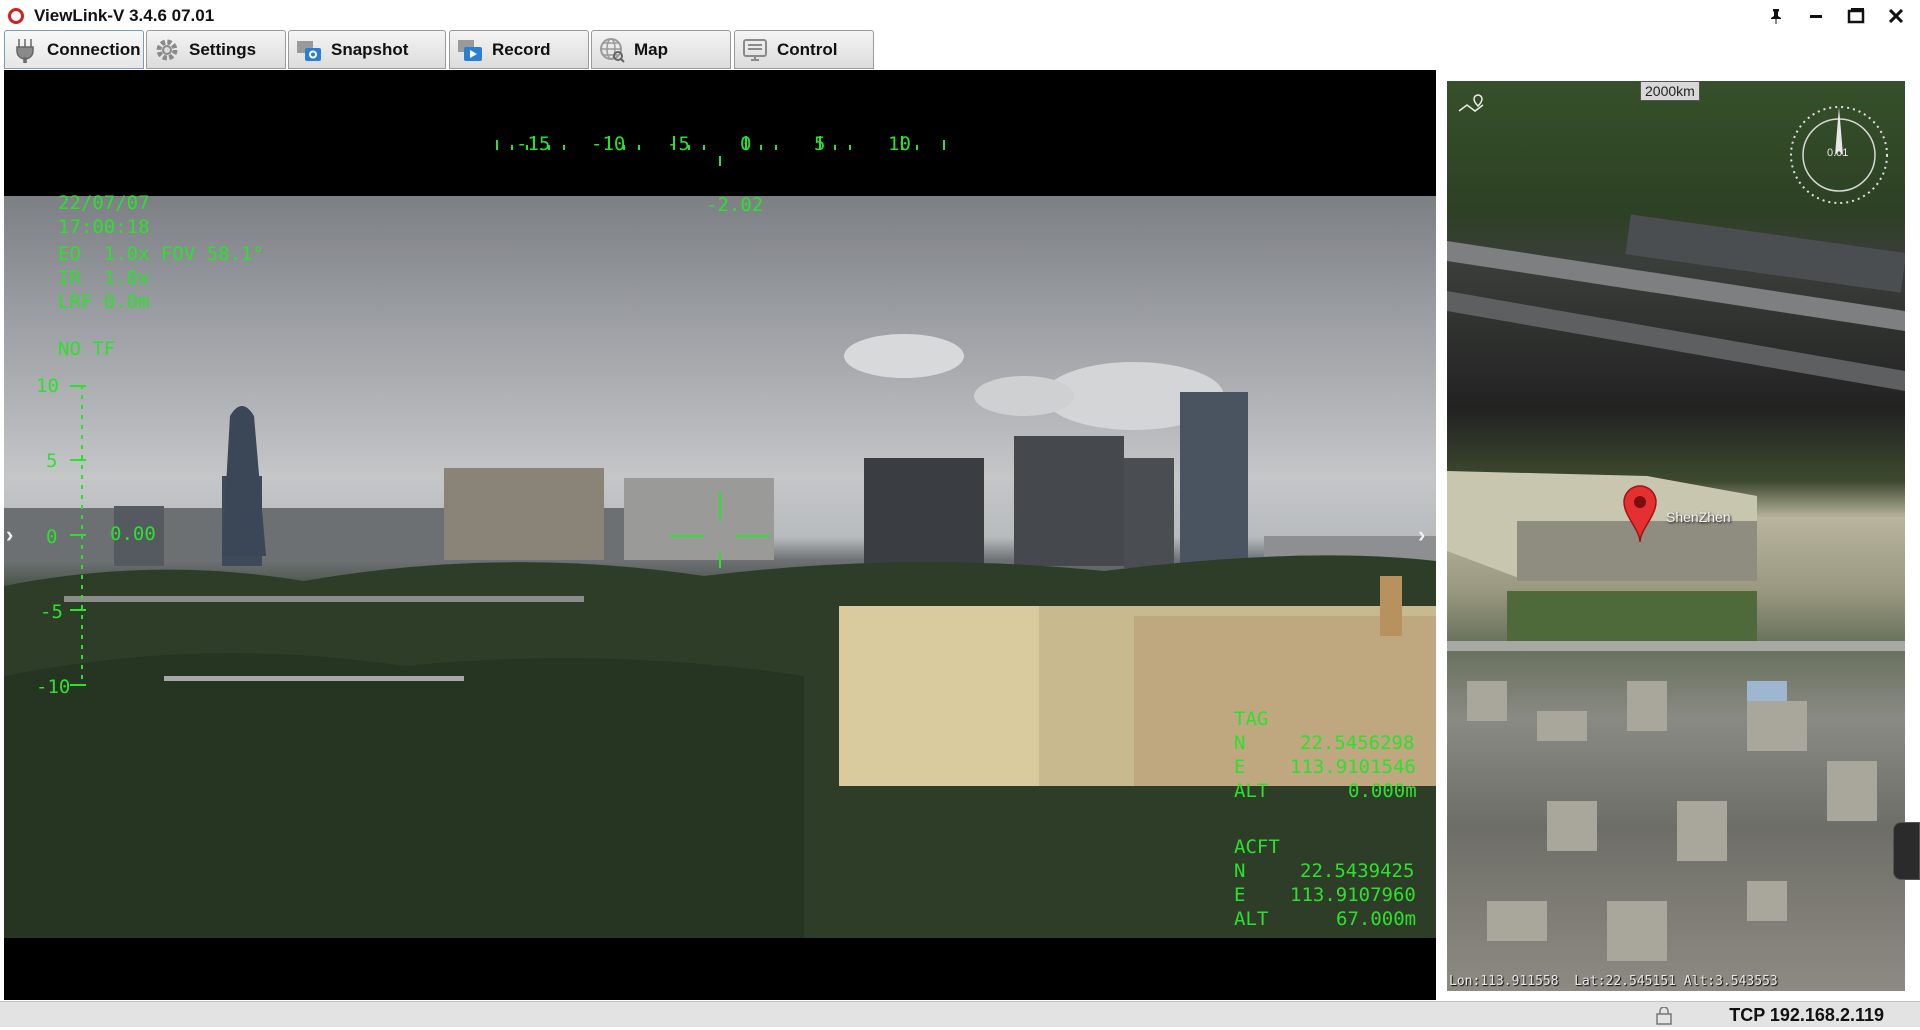 Image resolution: width=1920 pixels, height=1030 pixels. I want to click on pitch-tick-label: -5, so click(51, 612).